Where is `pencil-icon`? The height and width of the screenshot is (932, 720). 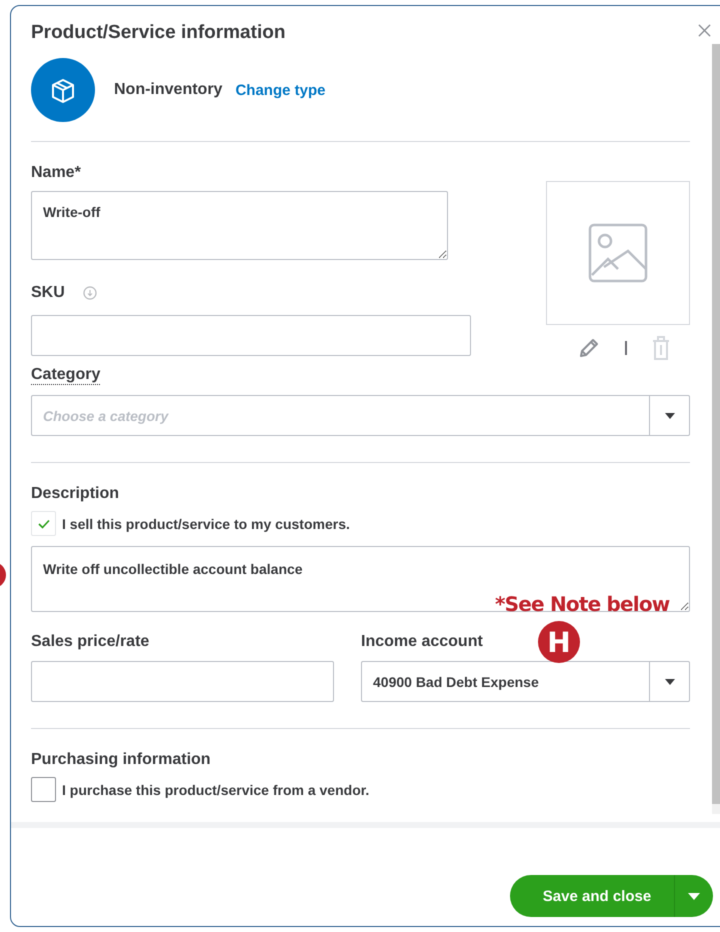
pencil-icon is located at coordinates (589, 348).